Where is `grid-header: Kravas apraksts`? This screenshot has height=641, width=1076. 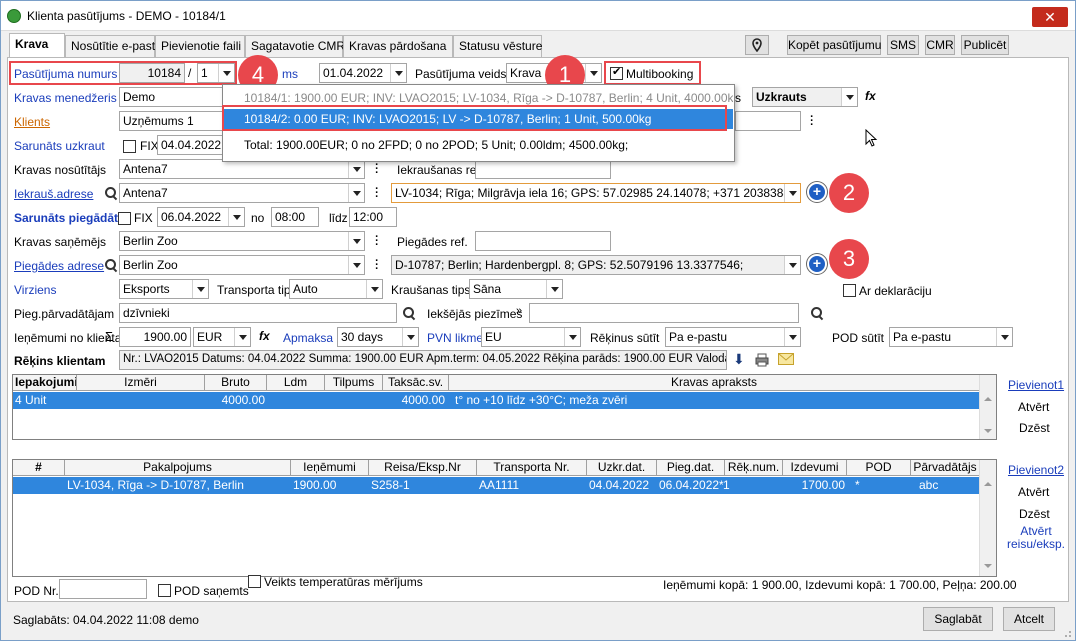
grid-header: Kravas apraksts is located at coordinates (714, 383).